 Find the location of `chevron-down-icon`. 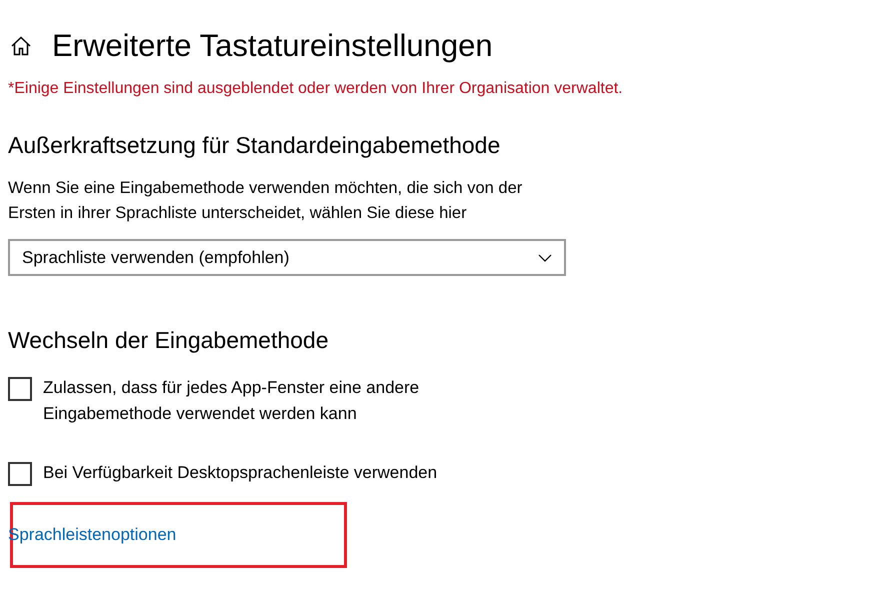

chevron-down-icon is located at coordinates (545, 258).